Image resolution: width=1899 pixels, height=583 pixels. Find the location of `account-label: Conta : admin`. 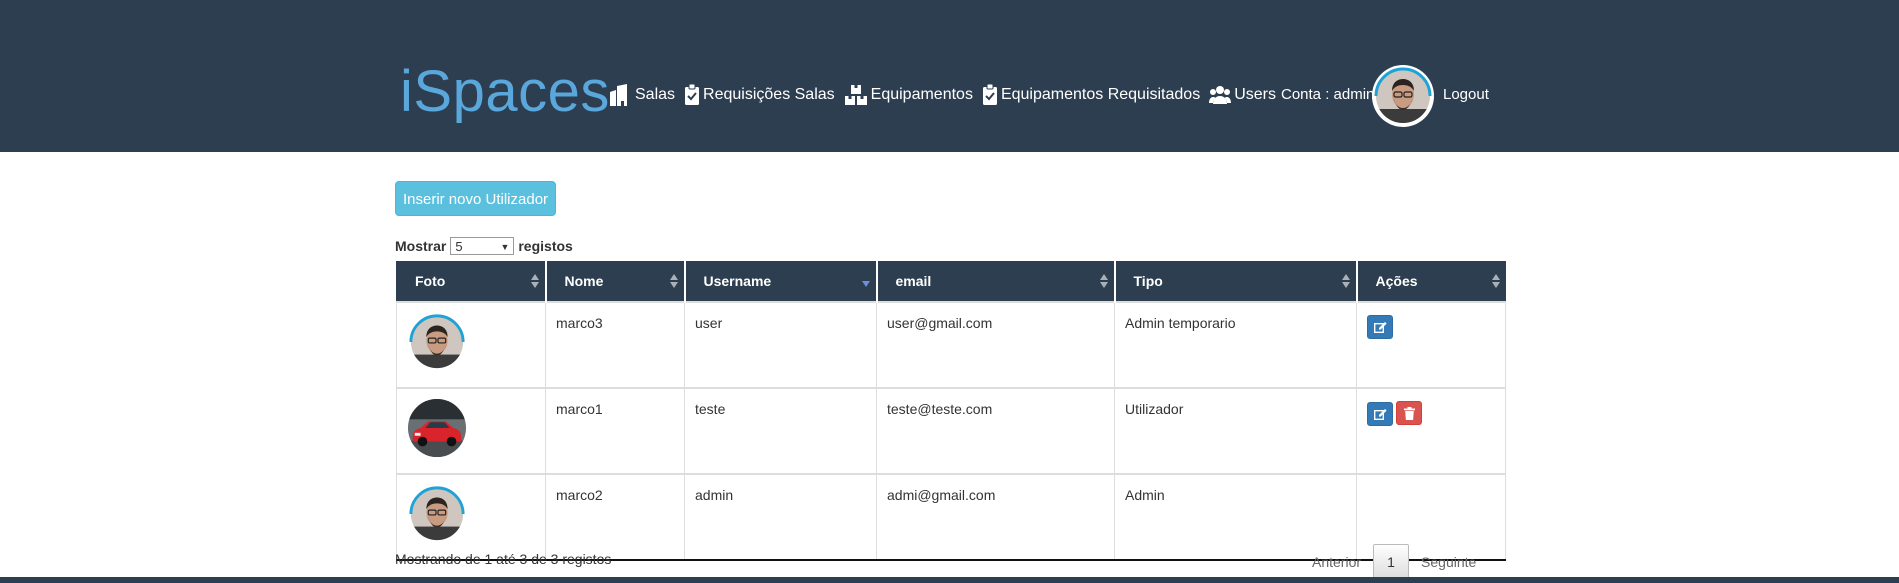

account-label: Conta : admin is located at coordinates (1328, 94).